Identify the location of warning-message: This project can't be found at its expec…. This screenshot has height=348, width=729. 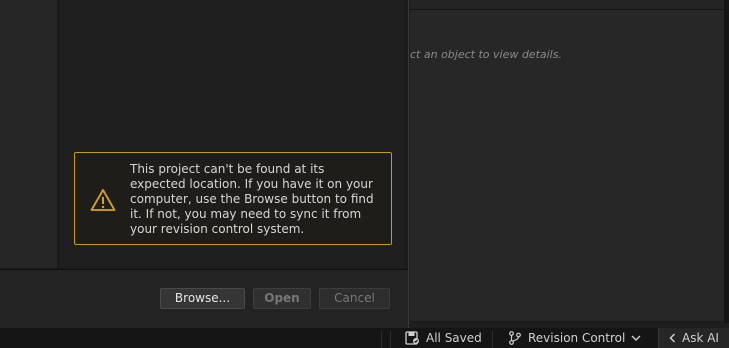
(252, 199).